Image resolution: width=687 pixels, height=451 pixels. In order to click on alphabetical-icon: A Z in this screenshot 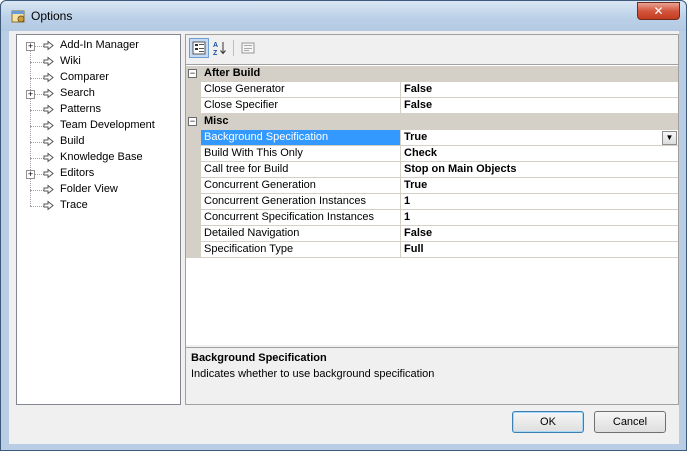, I will do `click(219, 49)`.